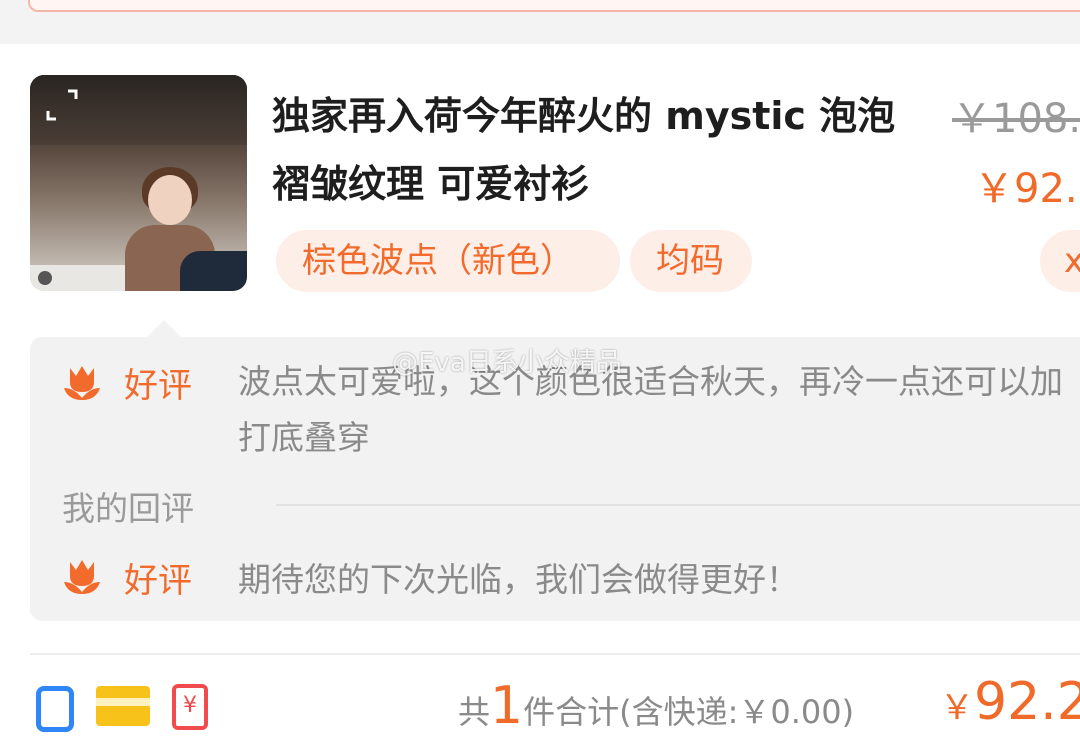 The width and height of the screenshot is (1080, 744). I want to click on top-input-field, so click(554, 6).